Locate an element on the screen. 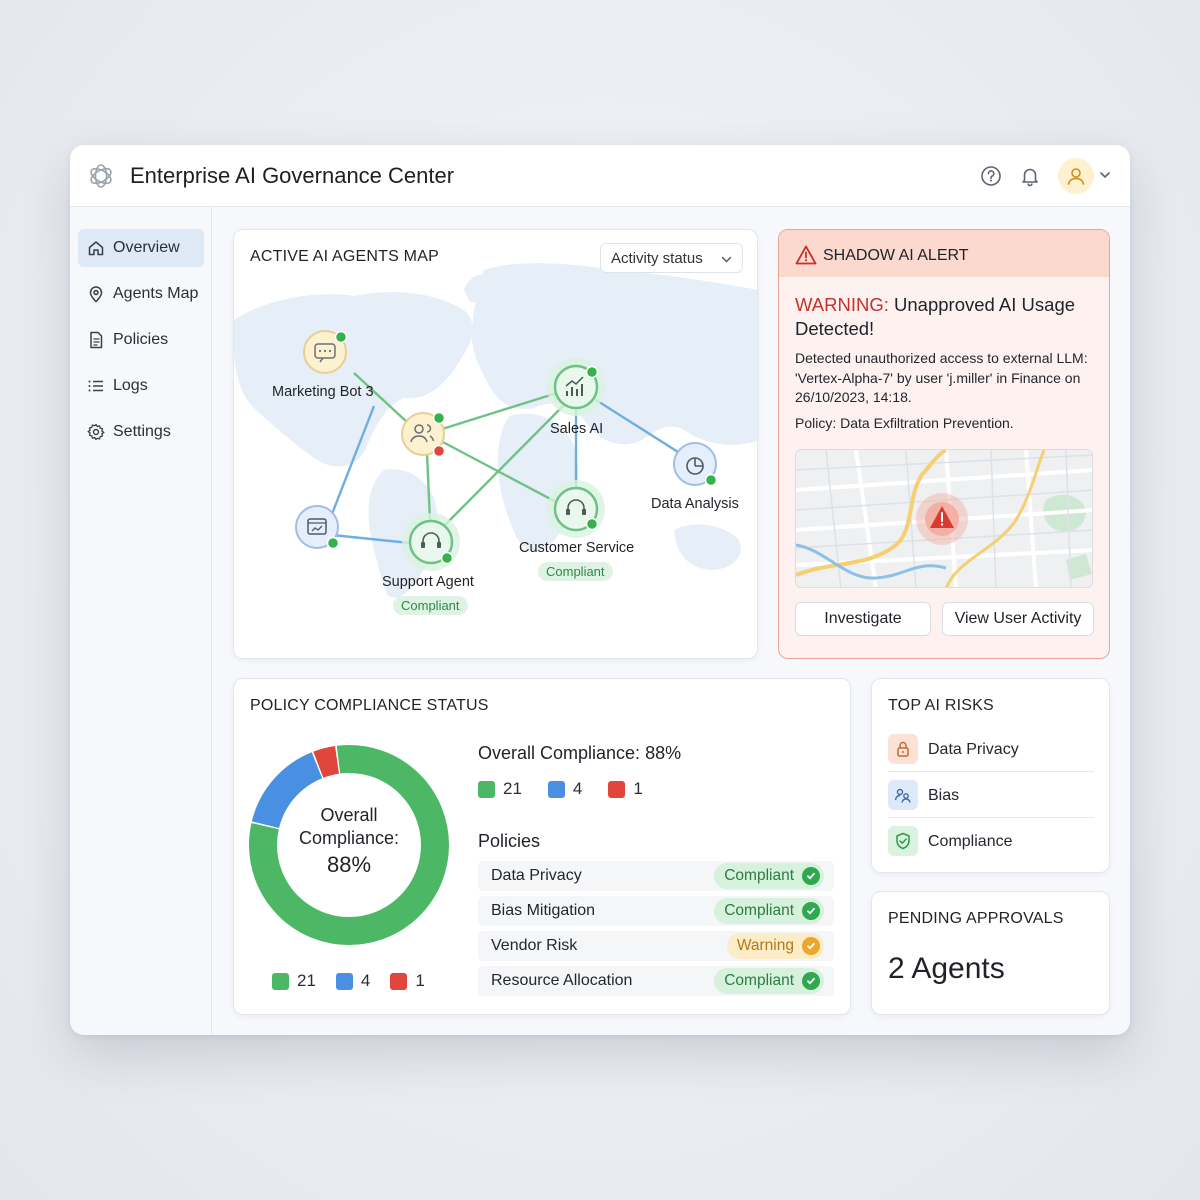 This screenshot has width=1200, height=1200. investigate-button: Investigate is located at coordinates (863, 619).